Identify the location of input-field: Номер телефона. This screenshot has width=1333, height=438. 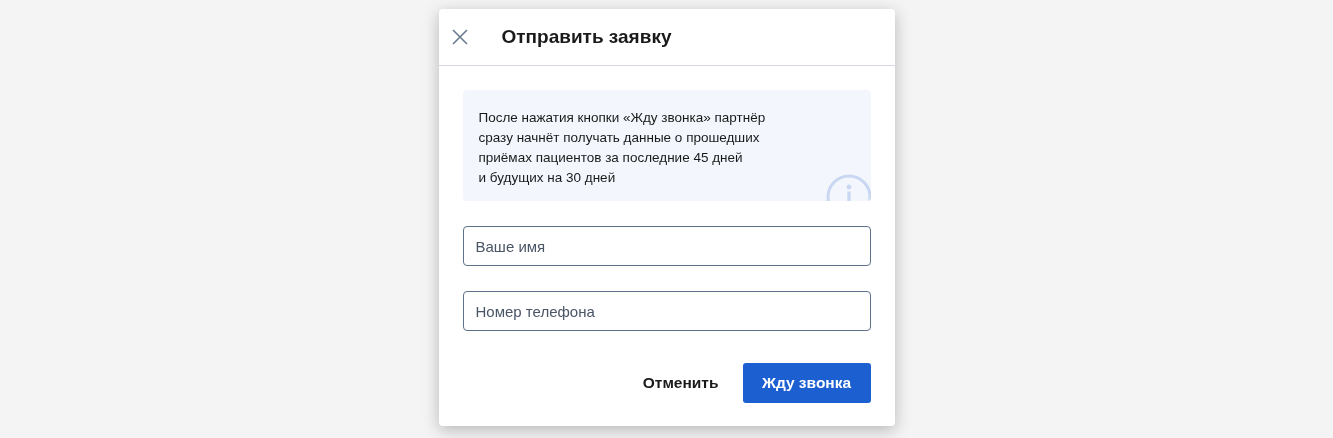
(666, 311).